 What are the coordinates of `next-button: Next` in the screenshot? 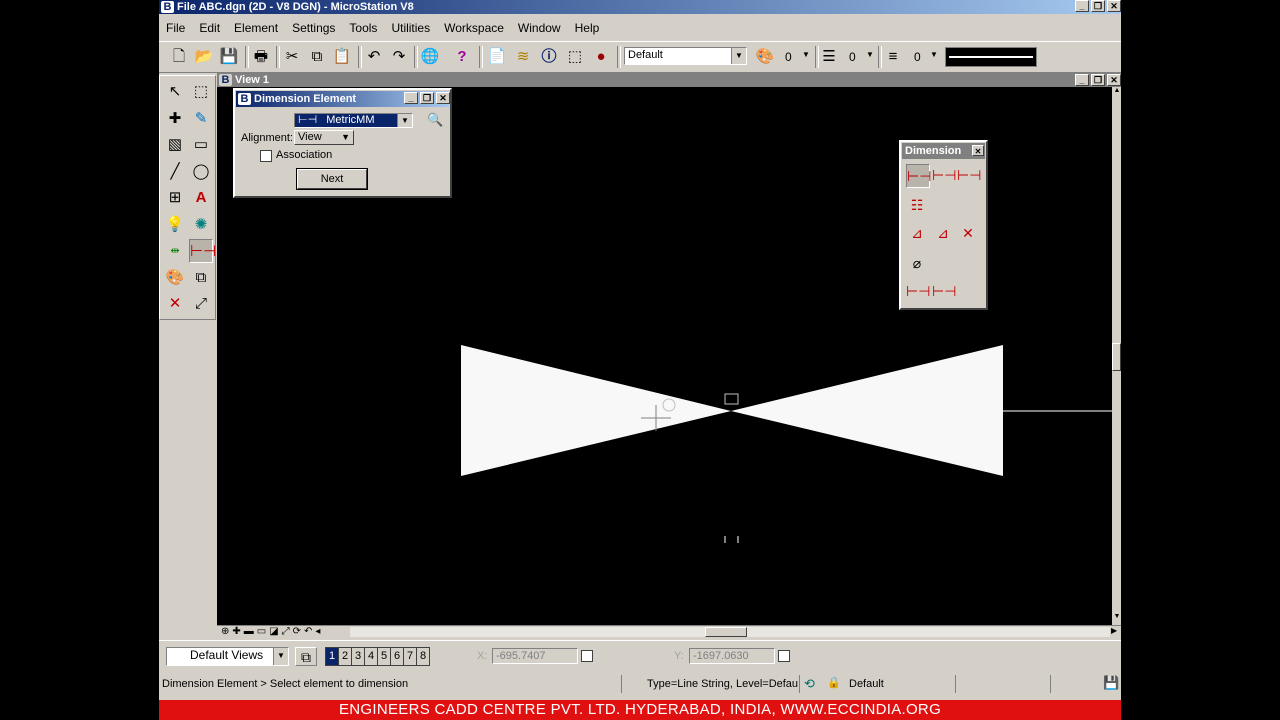 It's located at (332, 179).